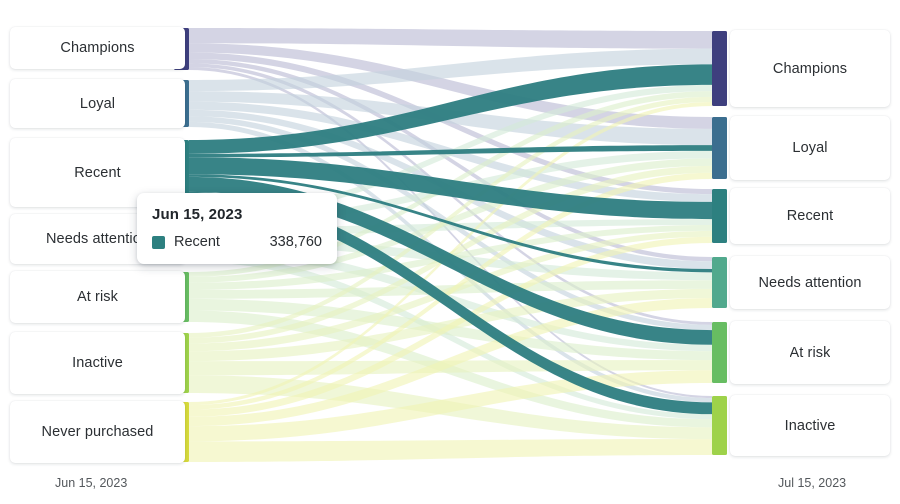 This screenshot has height=504, width=900. I want to click on source-node-card-never-purchased: Never purchased, so click(97, 432).